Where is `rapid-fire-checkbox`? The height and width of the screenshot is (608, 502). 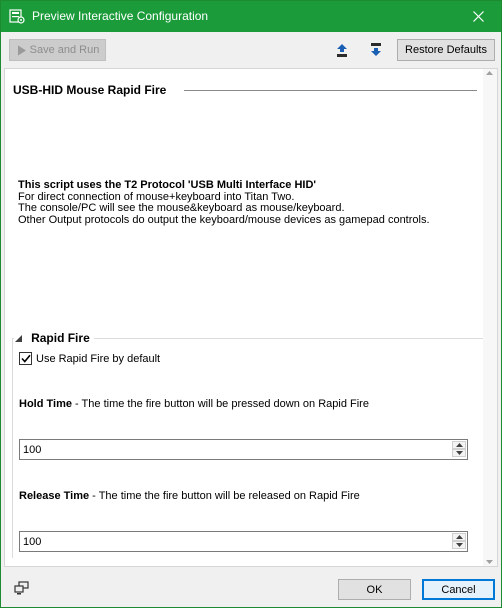
rapid-fire-checkbox is located at coordinates (25, 358).